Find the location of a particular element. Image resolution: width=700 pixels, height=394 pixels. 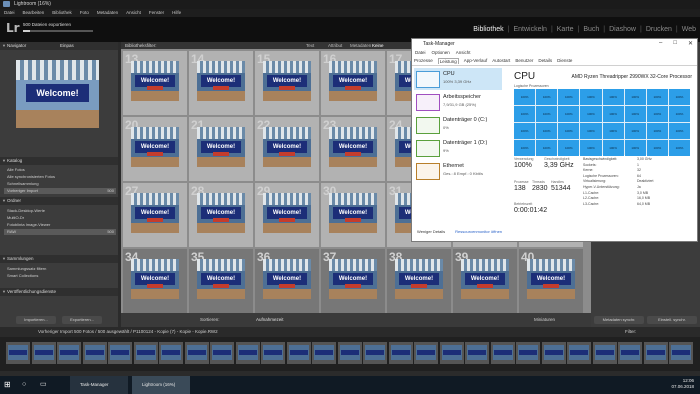

folder-row: RAW 500 is located at coordinates (60, 232).